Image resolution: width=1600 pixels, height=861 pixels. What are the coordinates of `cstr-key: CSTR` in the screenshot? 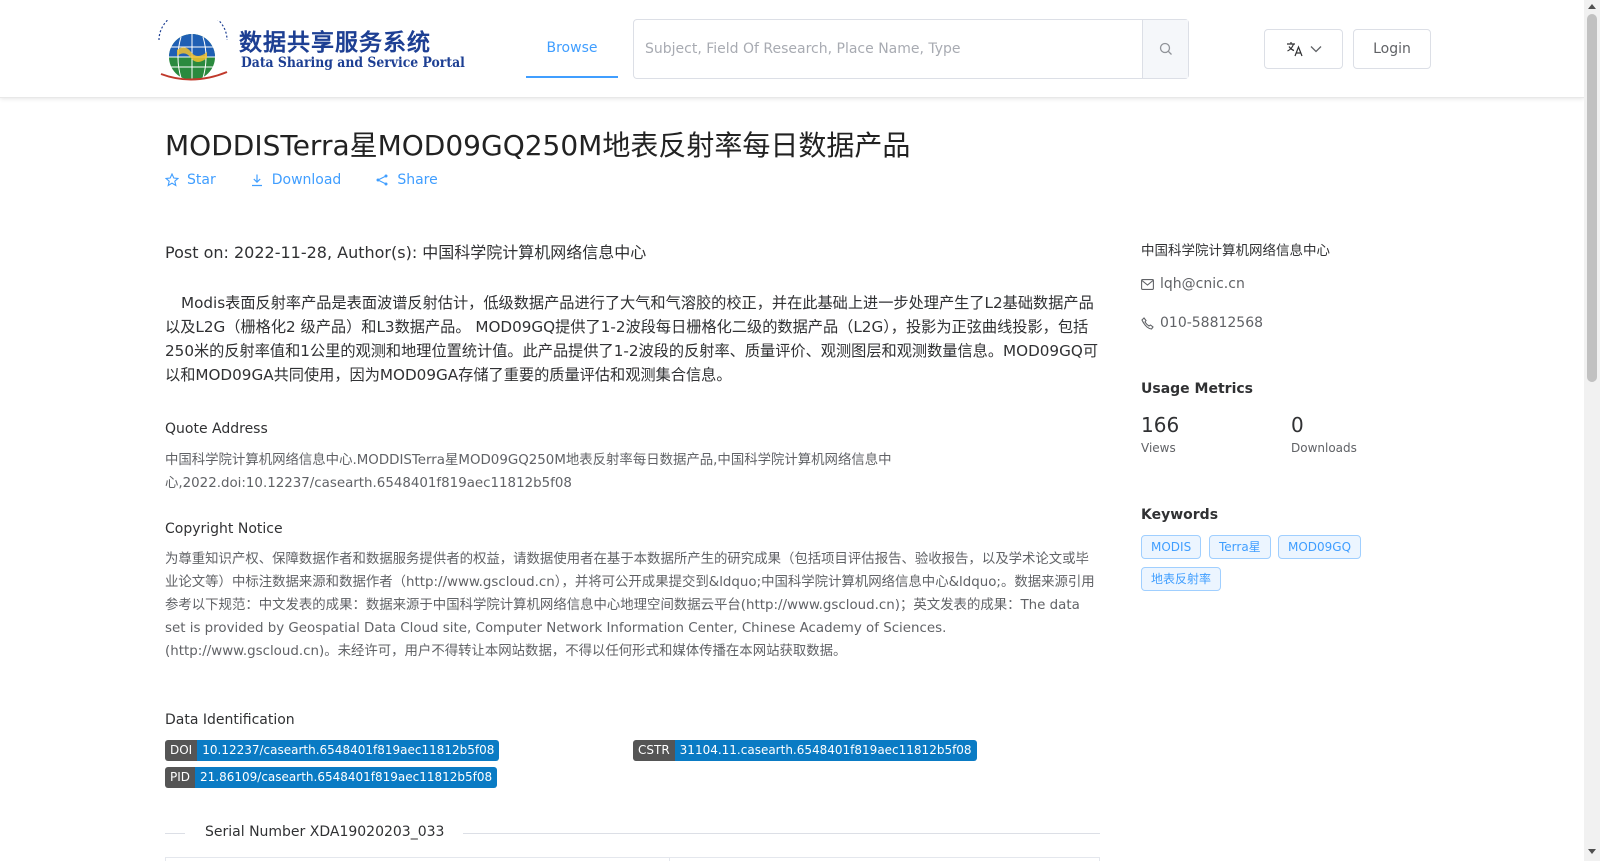 It's located at (654, 750).